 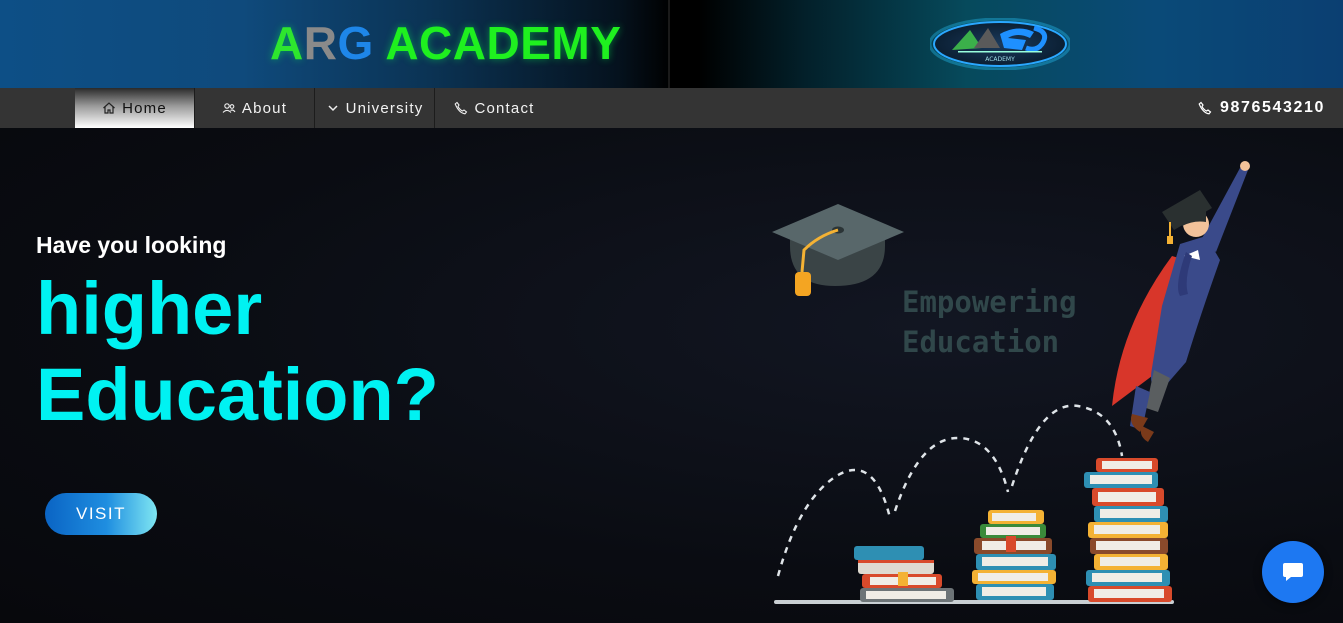 I want to click on chat-button, so click(x=1293, y=572).